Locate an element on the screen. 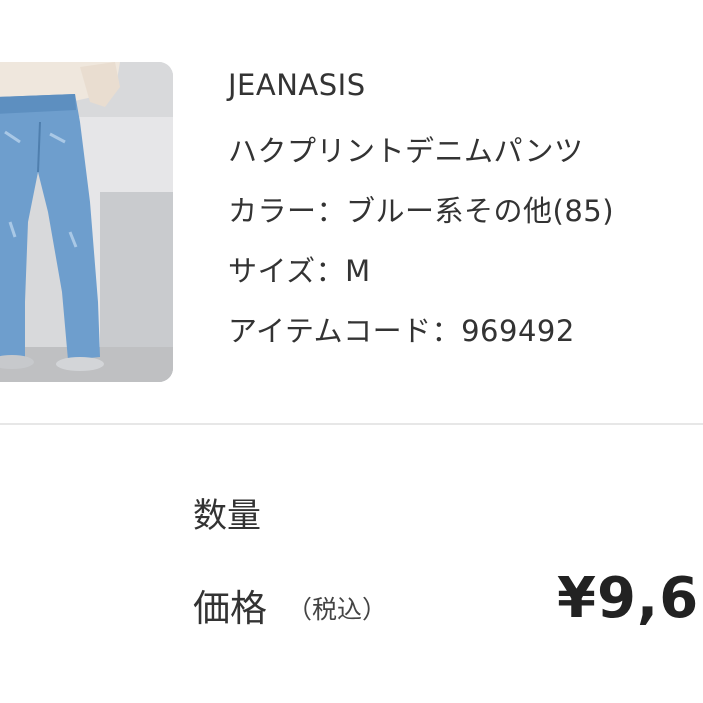  product-photo-jeans is located at coordinates (86, 222).